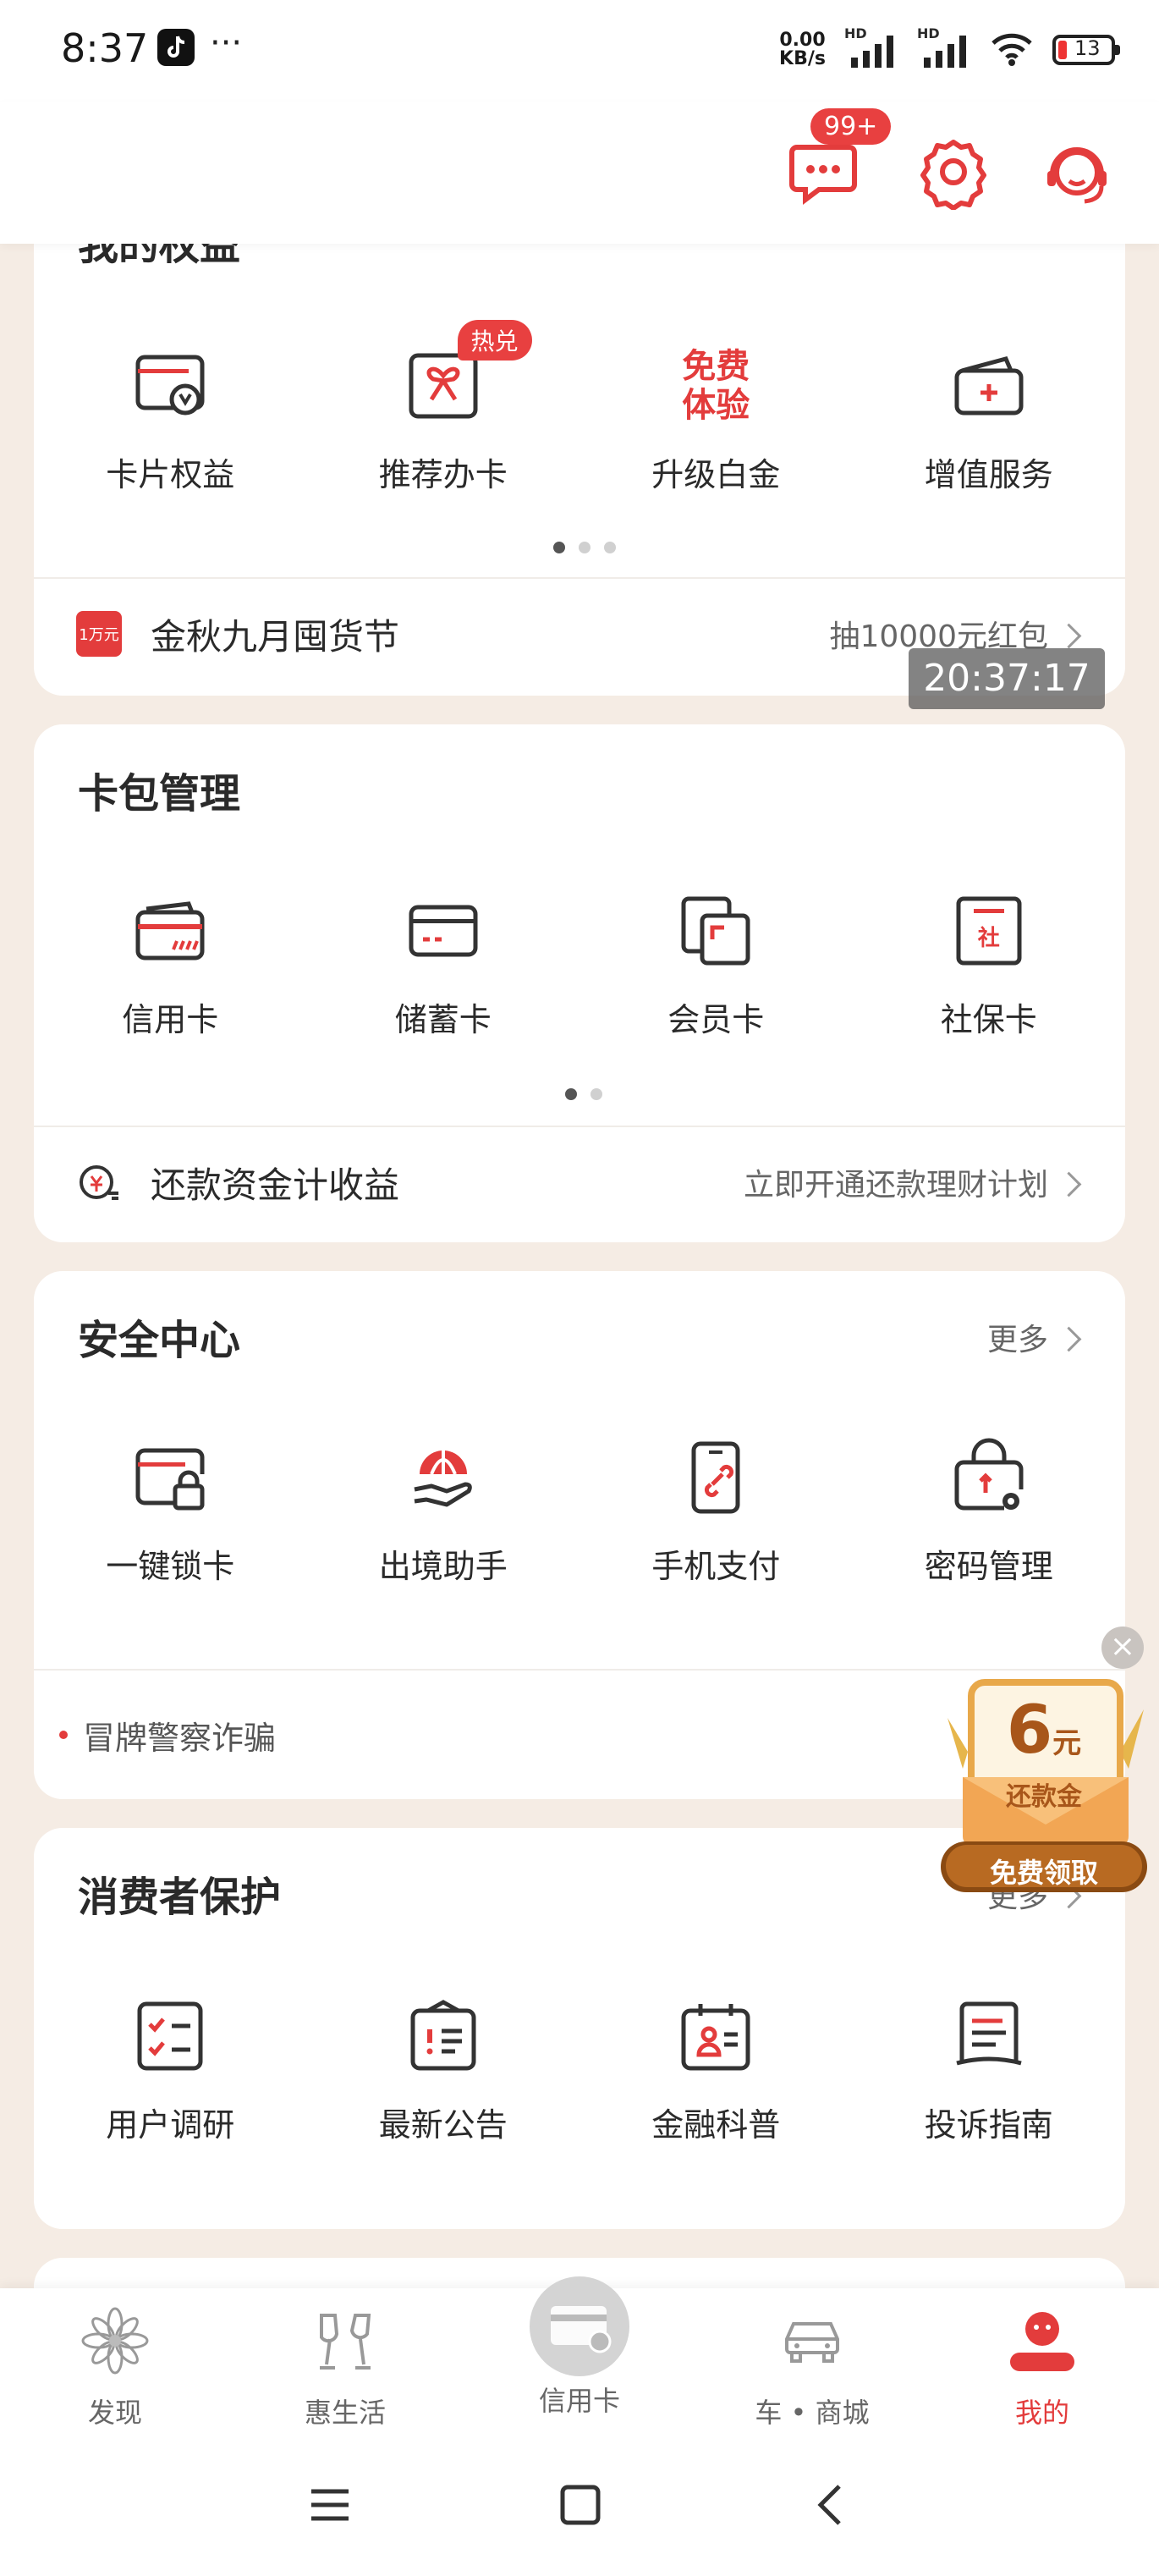 This screenshot has height=2576, width=1159. I want to click on net-speed: 0.00 KB/s, so click(802, 49).